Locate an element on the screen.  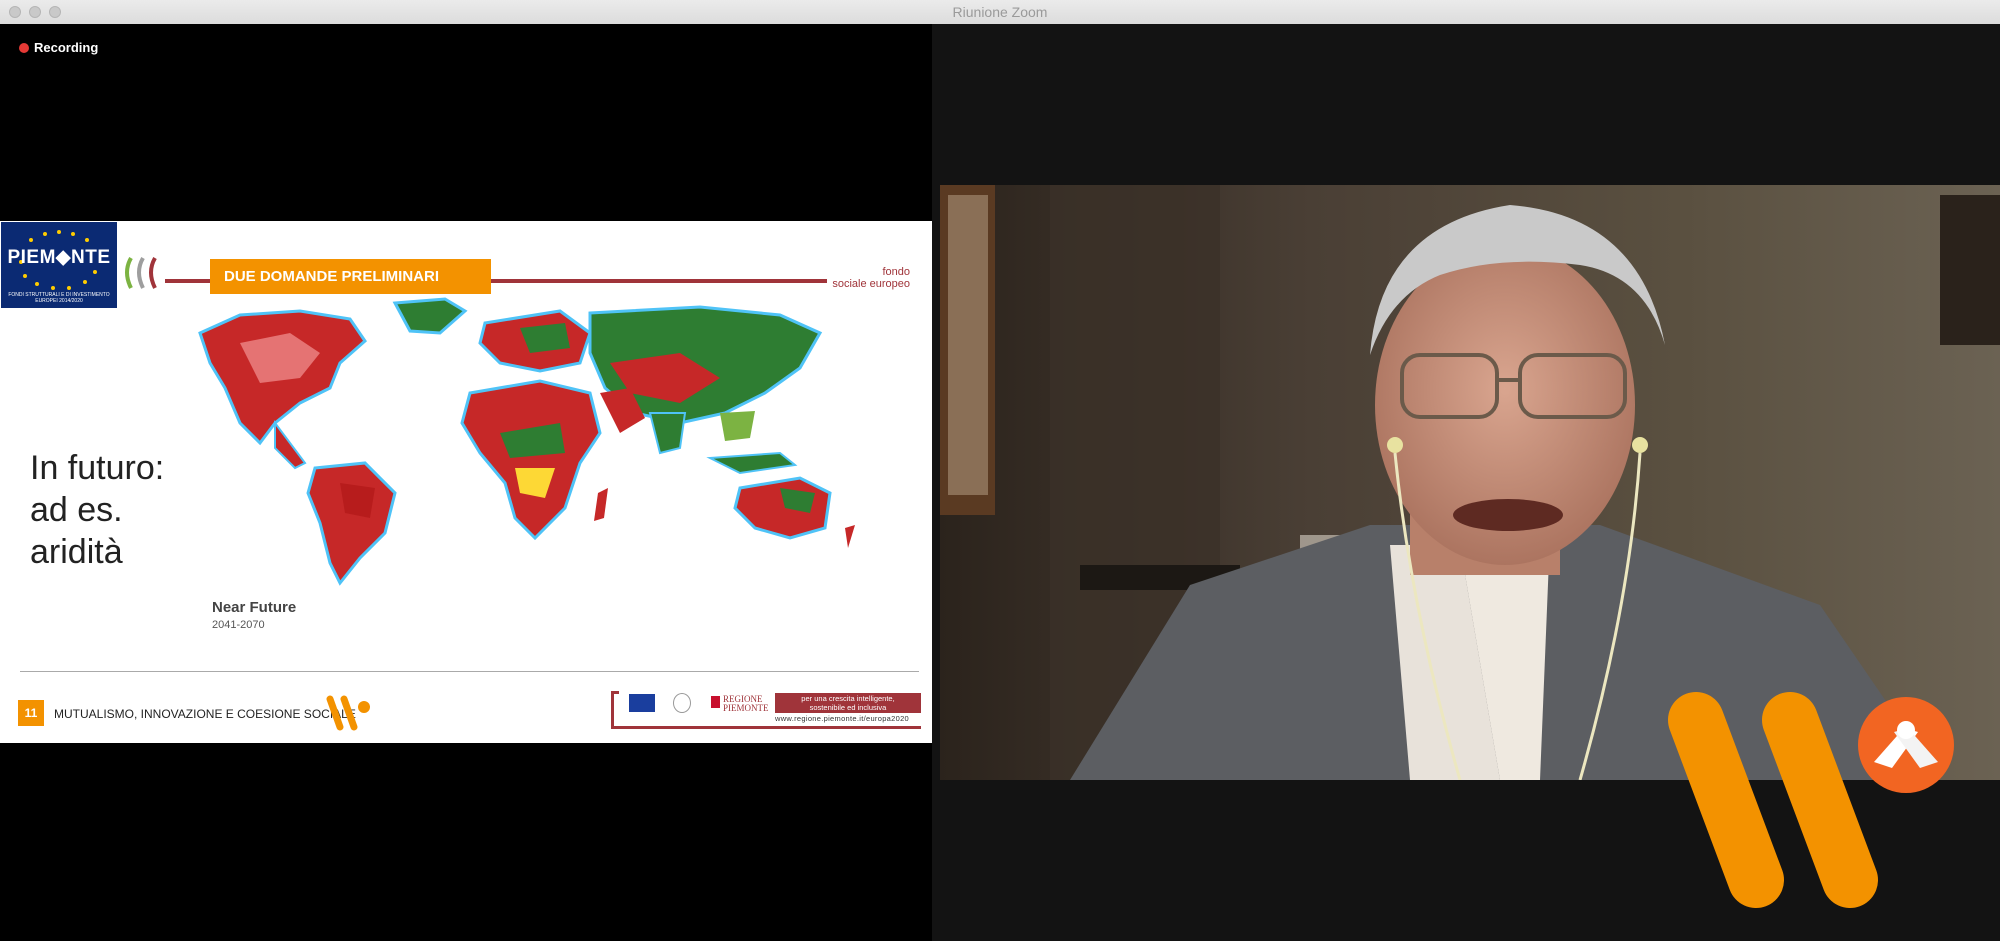
footer-rule is located at coordinates (469, 671).